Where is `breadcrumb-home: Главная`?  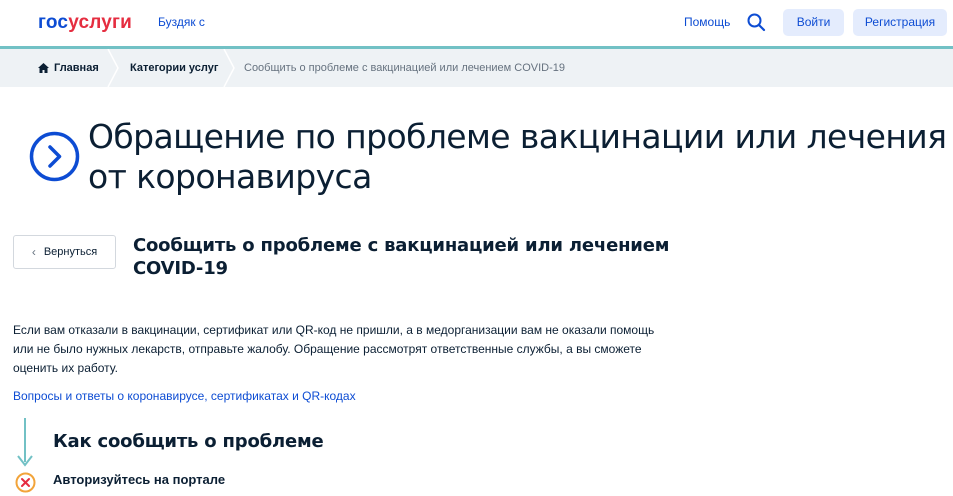
breadcrumb-home: Главная is located at coordinates (68, 68).